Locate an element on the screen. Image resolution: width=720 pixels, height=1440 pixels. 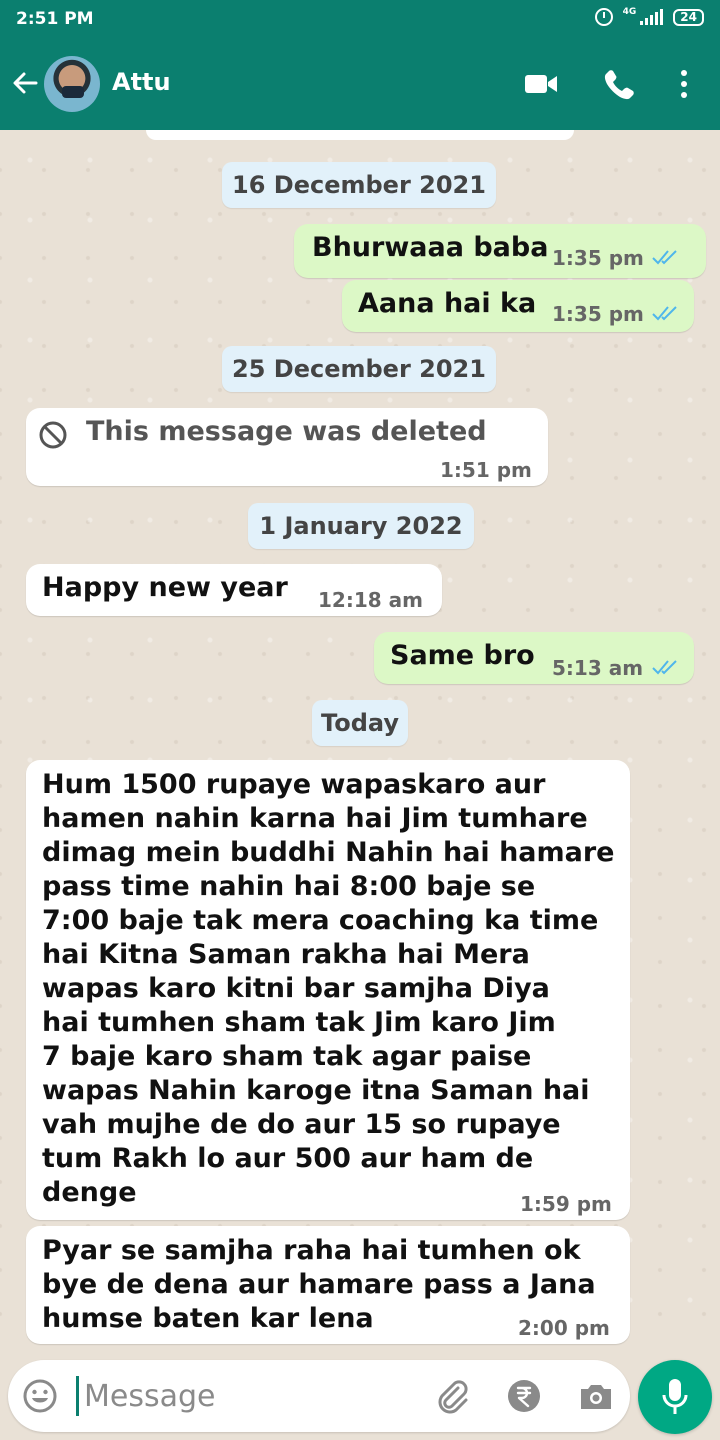
message-composer is located at coordinates (319, 1396).